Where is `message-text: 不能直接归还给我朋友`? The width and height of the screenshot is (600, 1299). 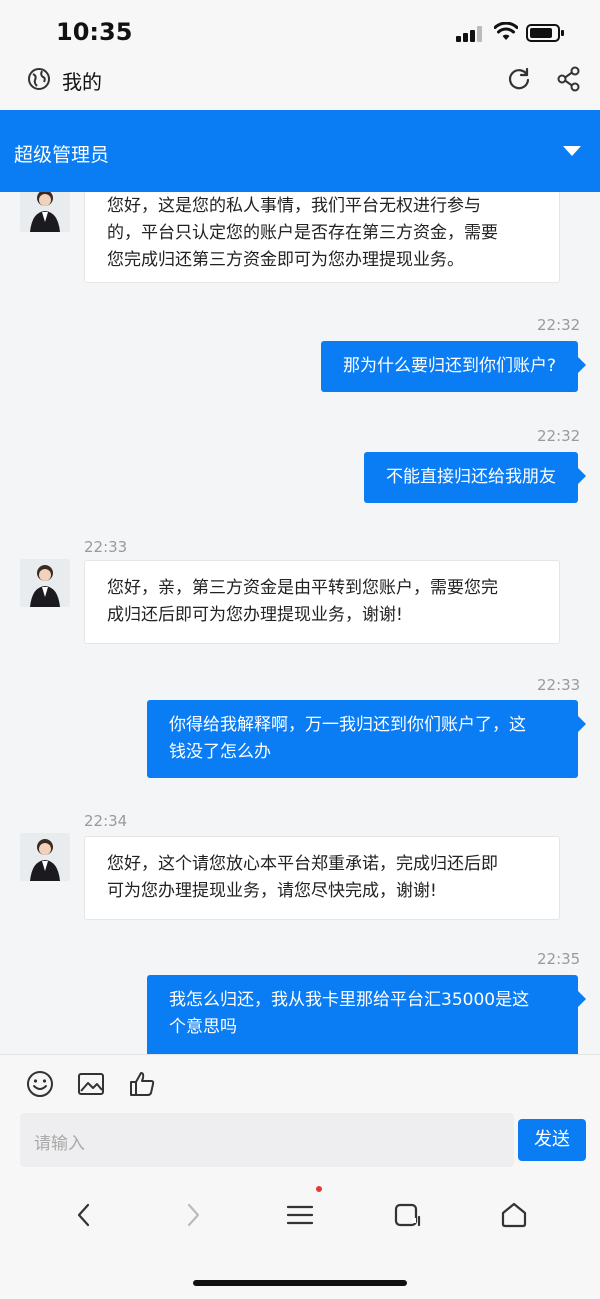
message-text: 不能直接归还给我朋友 is located at coordinates (471, 477).